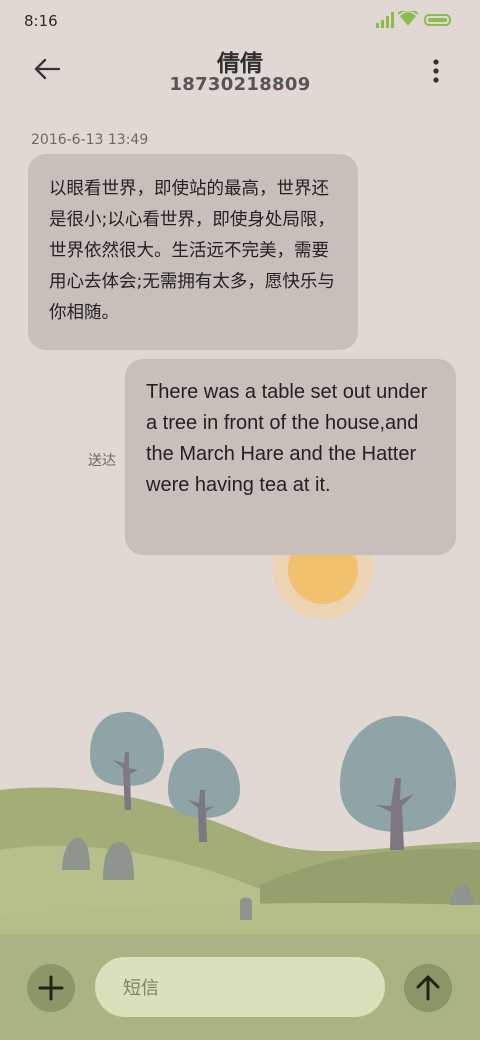 The height and width of the screenshot is (1040, 480). I want to click on message-input-container, so click(240, 988).